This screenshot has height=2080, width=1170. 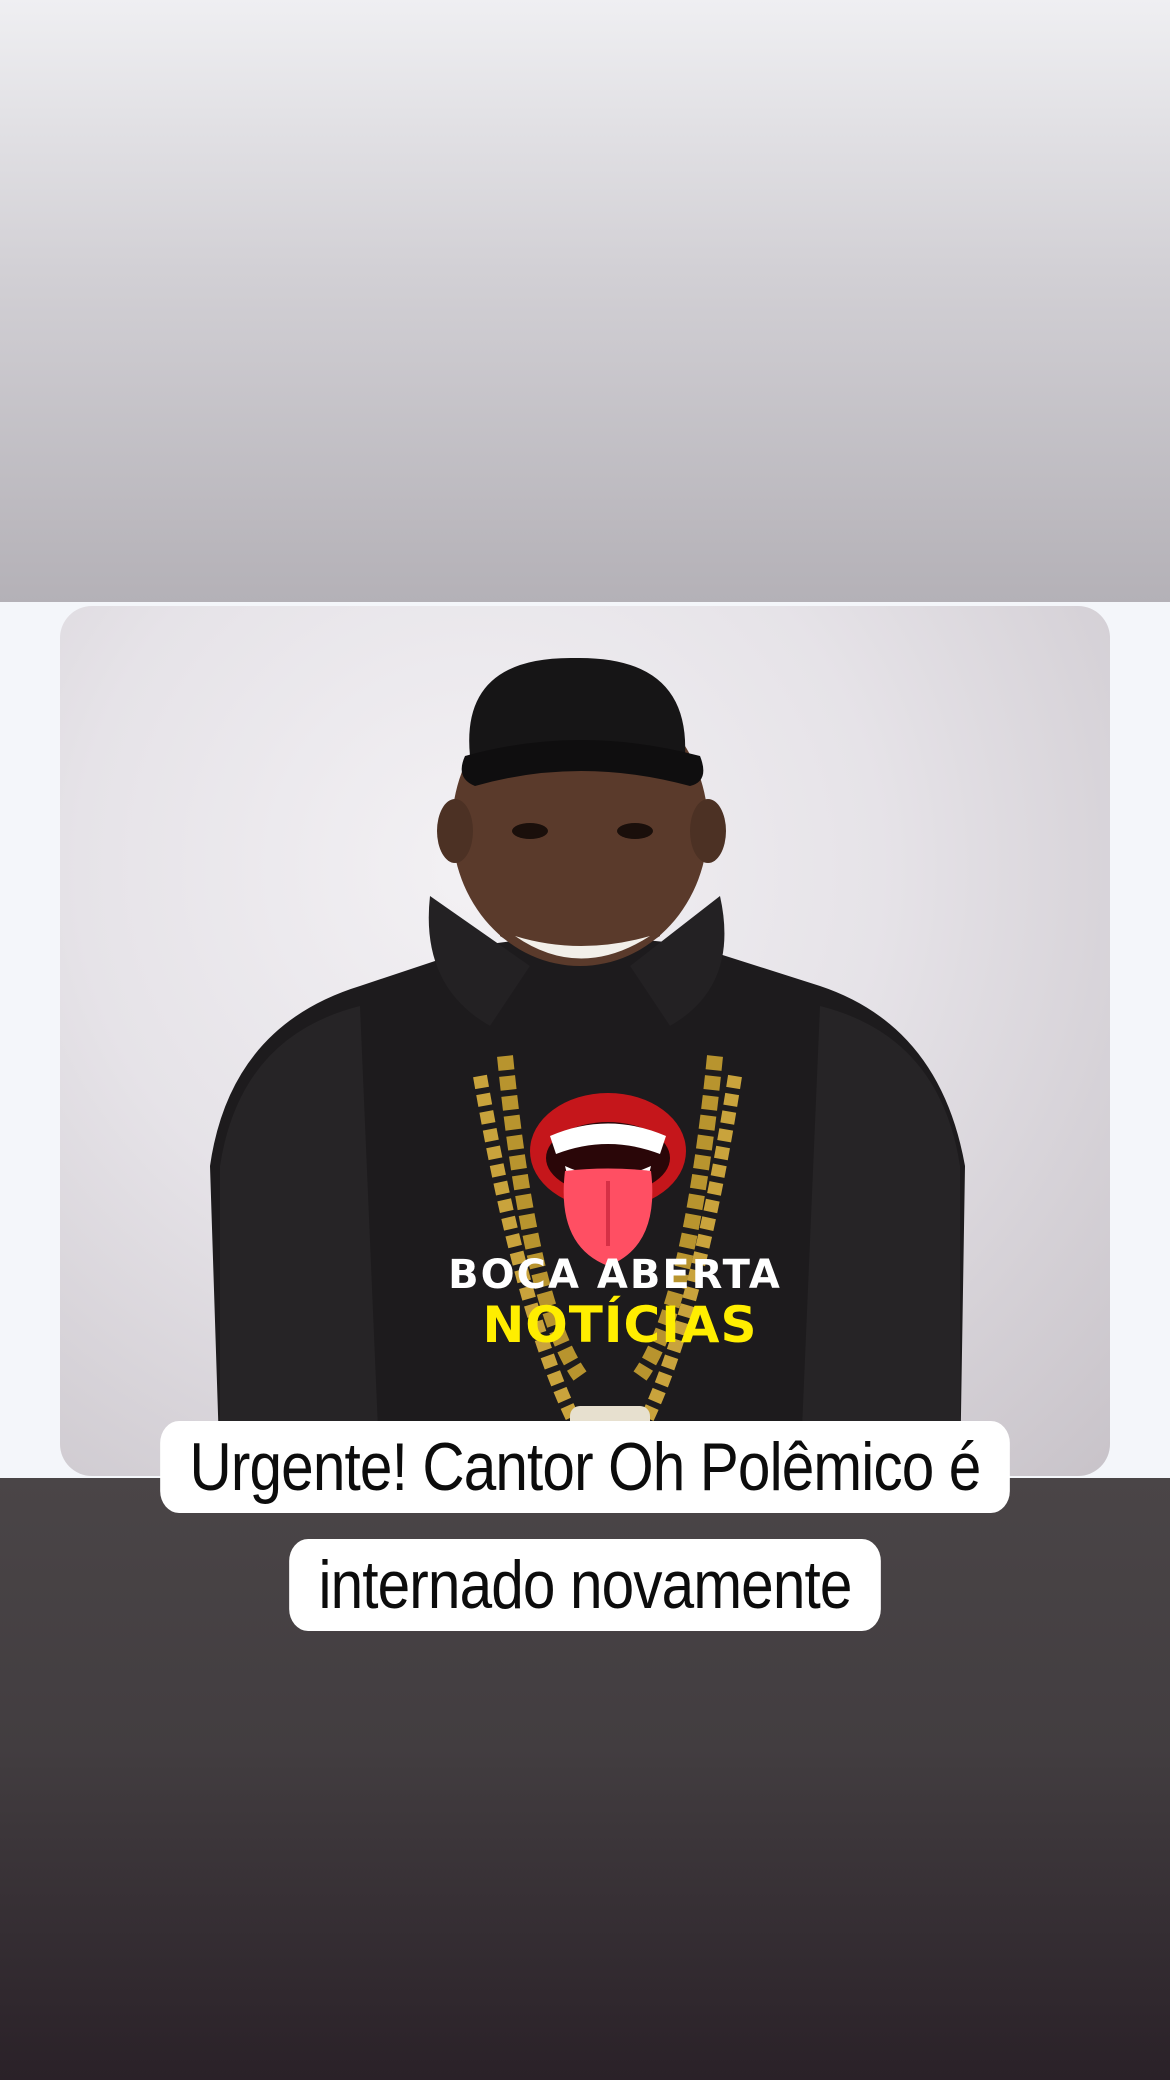 What do you see at coordinates (615, 1275) in the screenshot?
I see `logo-line1: BOCA ABERTA` at bounding box center [615, 1275].